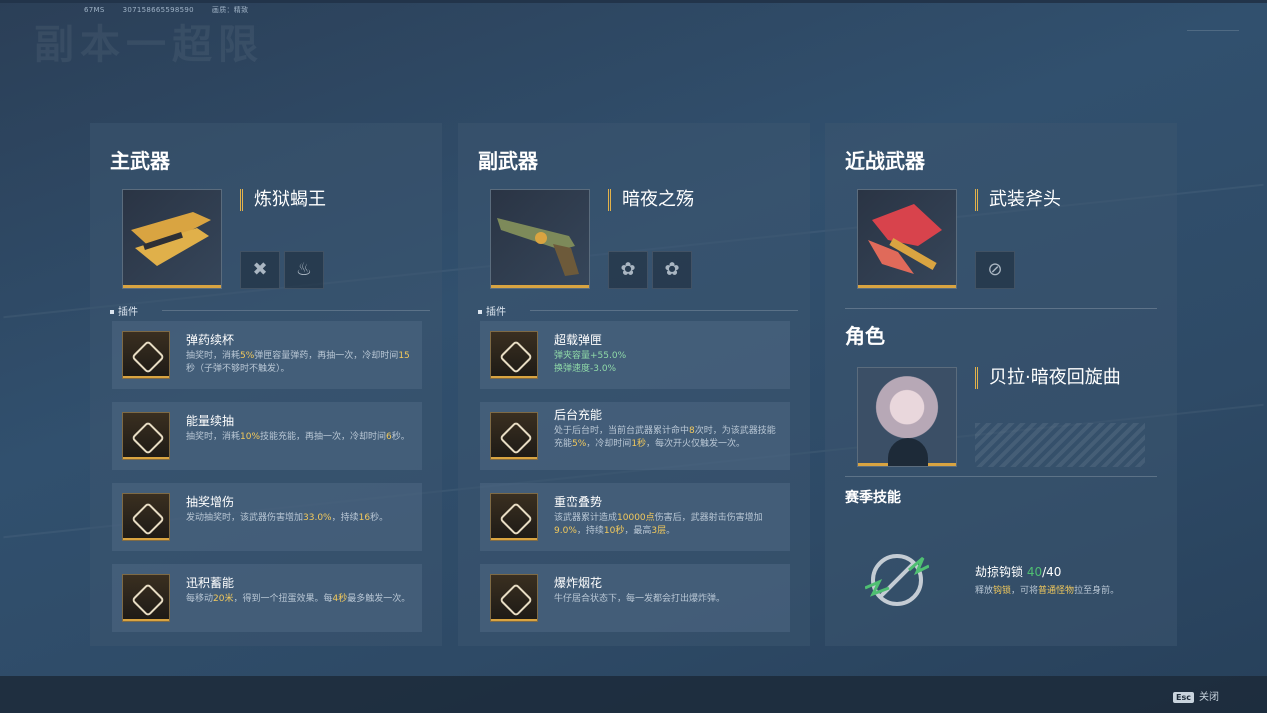 The image size is (1267, 713). What do you see at coordinates (1196, 695) in the screenshot?
I see `close-button: Esc 关闭` at bounding box center [1196, 695].